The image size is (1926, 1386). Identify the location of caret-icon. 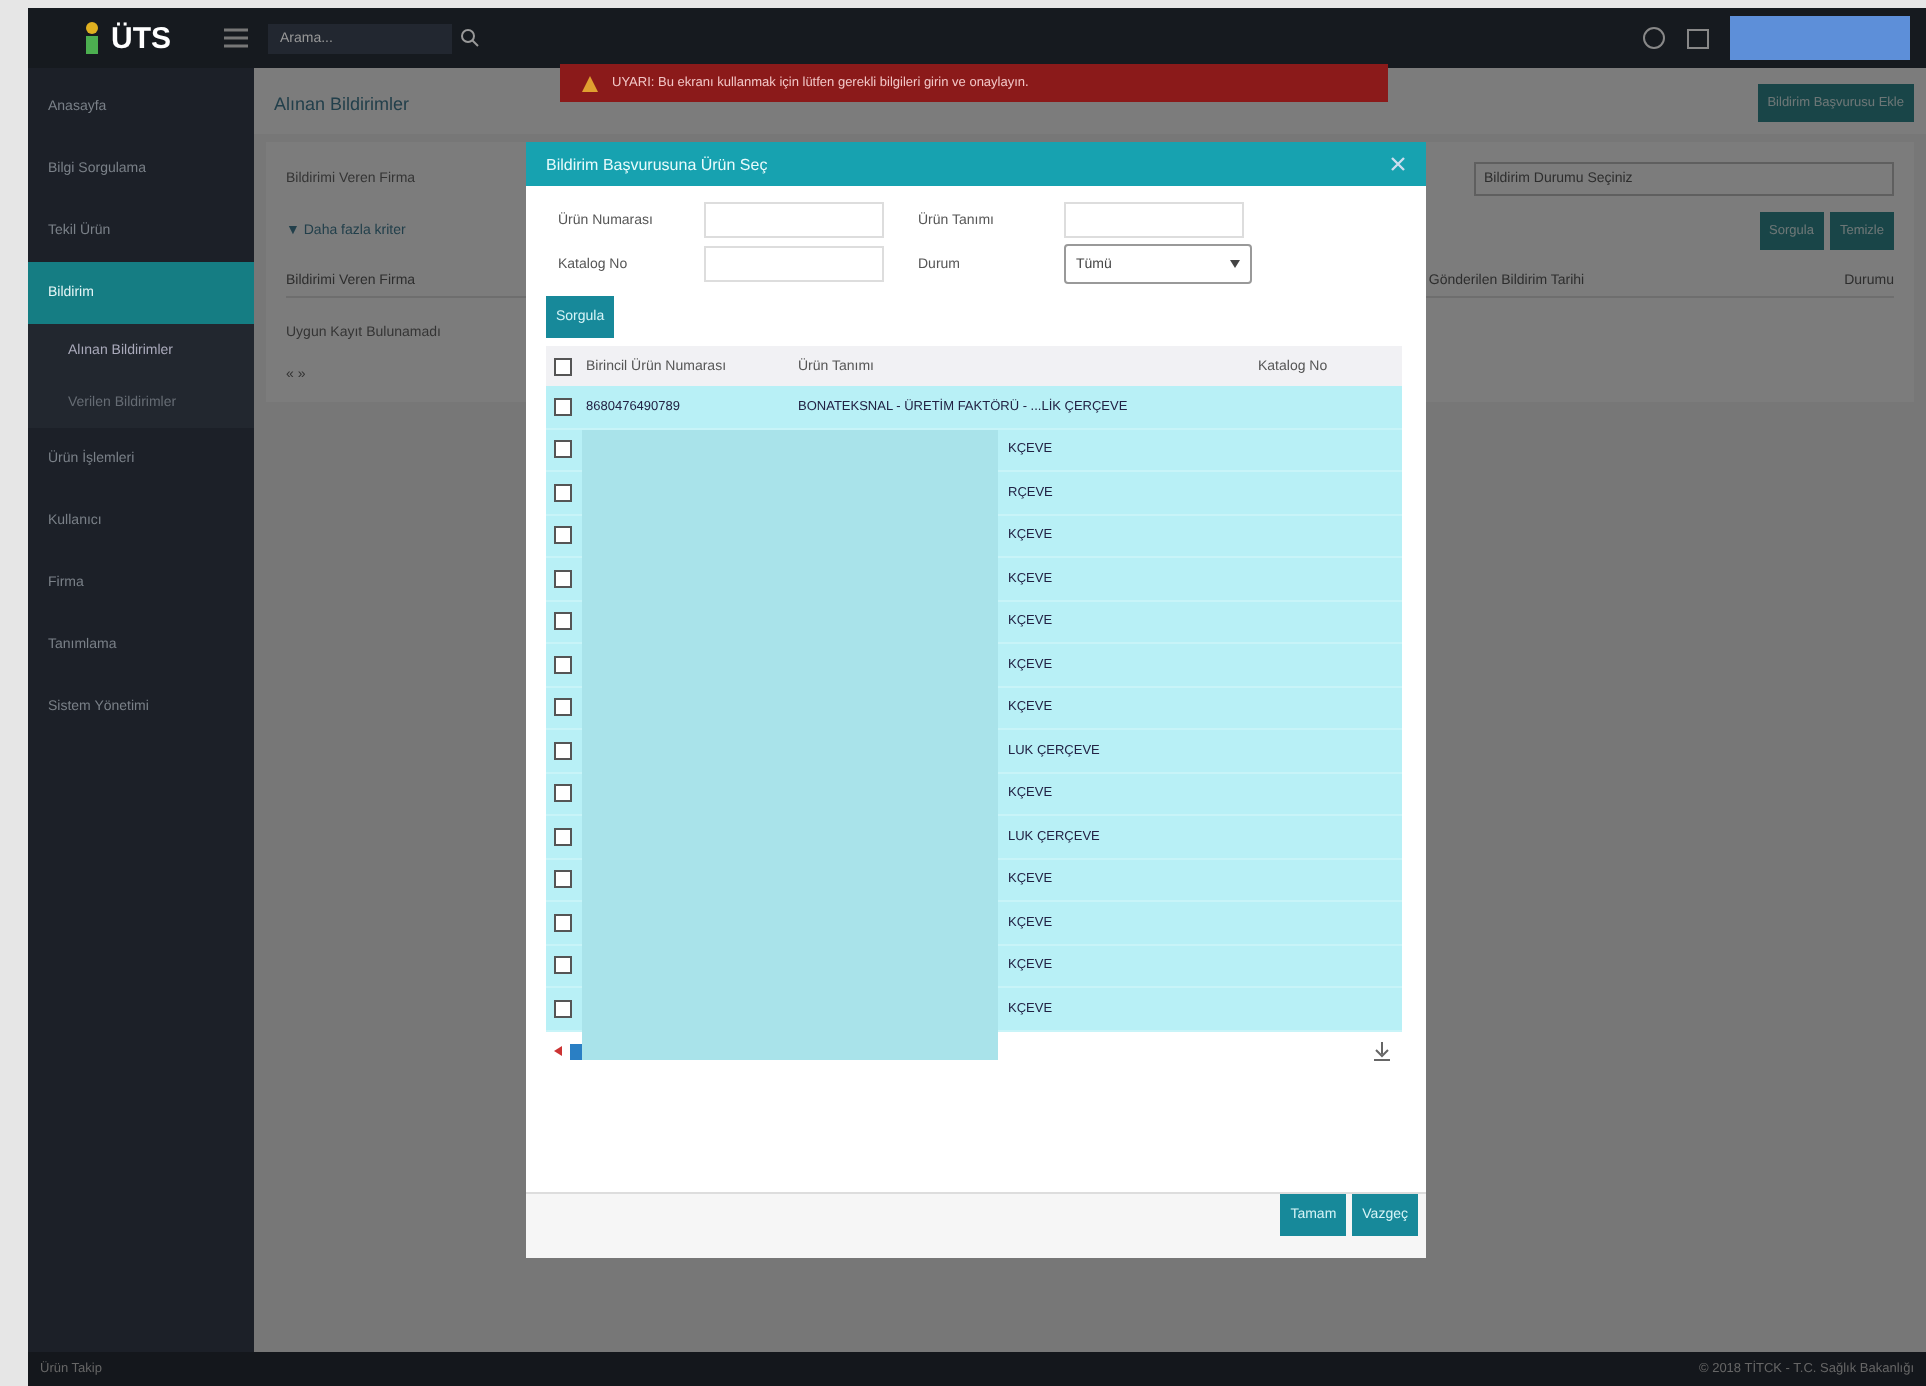
(1235, 264).